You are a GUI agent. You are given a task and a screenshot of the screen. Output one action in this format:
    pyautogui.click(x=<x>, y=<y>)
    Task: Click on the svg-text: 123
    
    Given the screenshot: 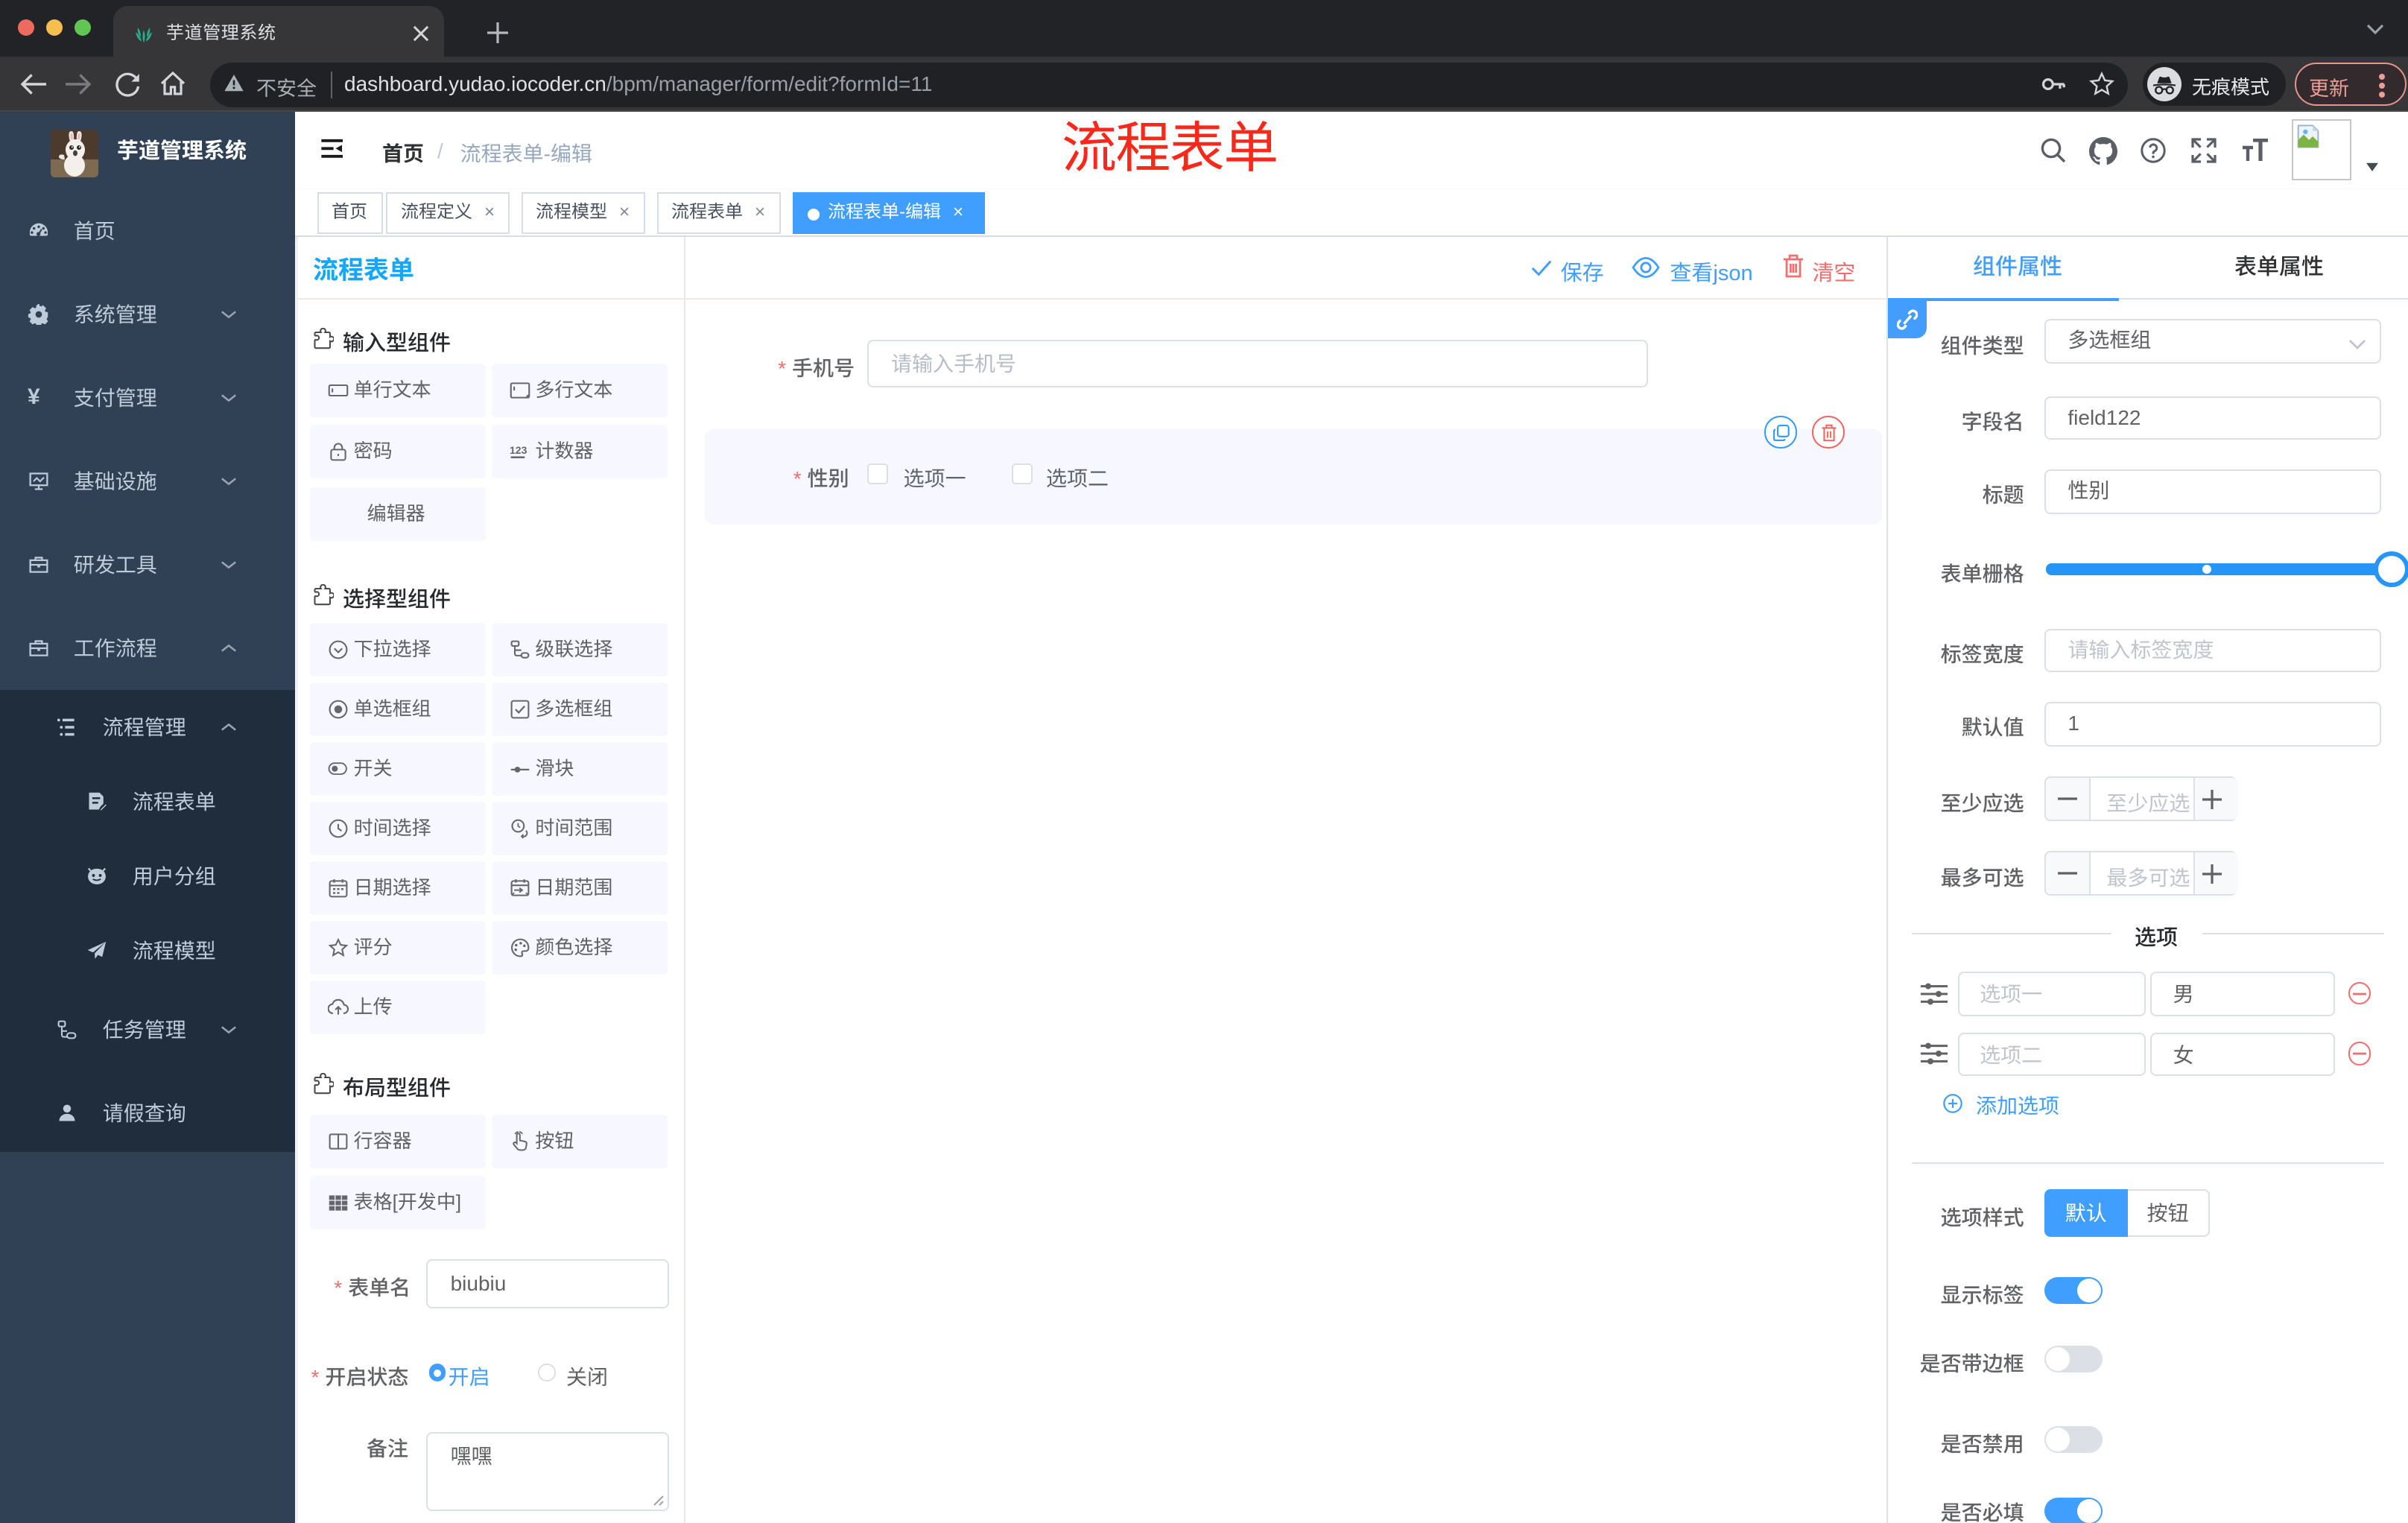 What is the action you would take?
    pyautogui.click(x=518, y=450)
    